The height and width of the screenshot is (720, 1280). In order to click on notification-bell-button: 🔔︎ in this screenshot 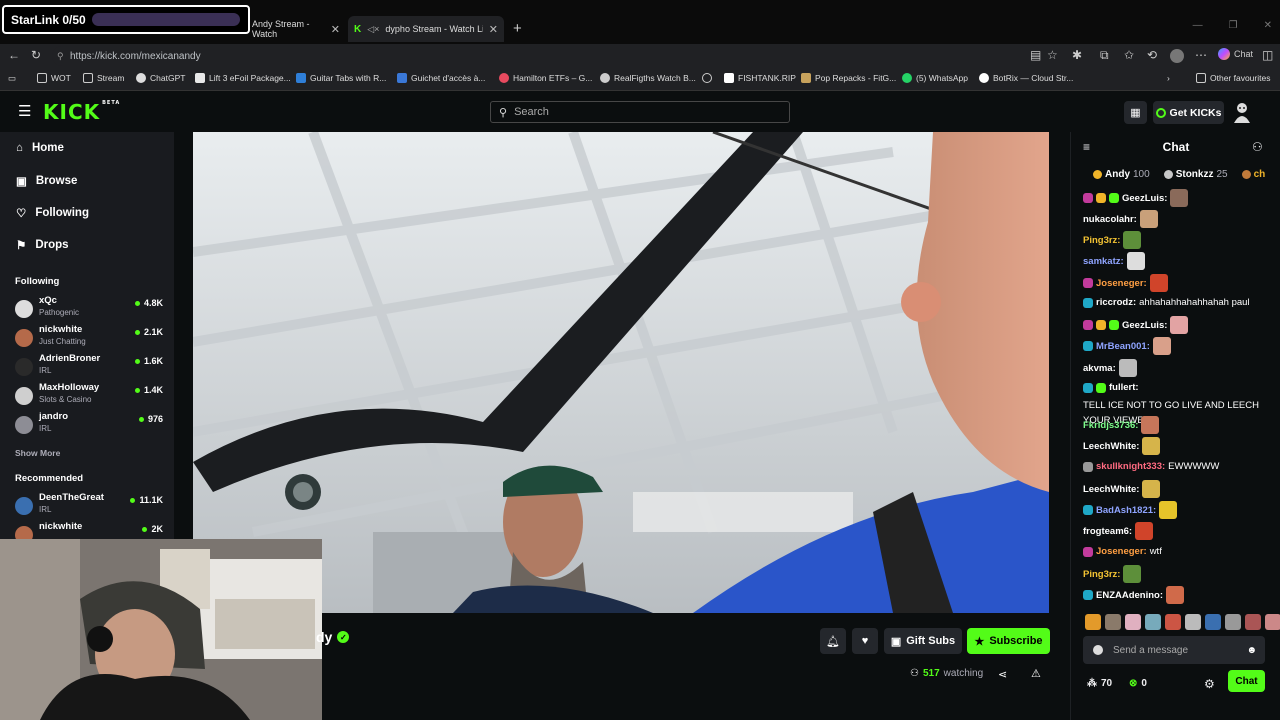, I will do `click(833, 641)`.